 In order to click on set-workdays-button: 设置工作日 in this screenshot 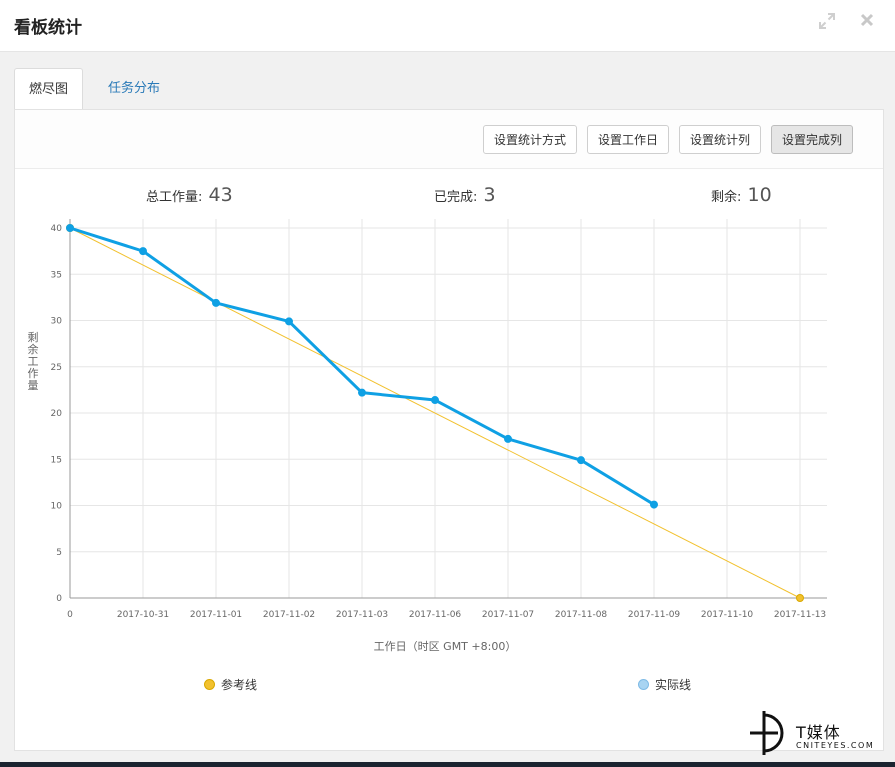, I will do `click(628, 139)`.